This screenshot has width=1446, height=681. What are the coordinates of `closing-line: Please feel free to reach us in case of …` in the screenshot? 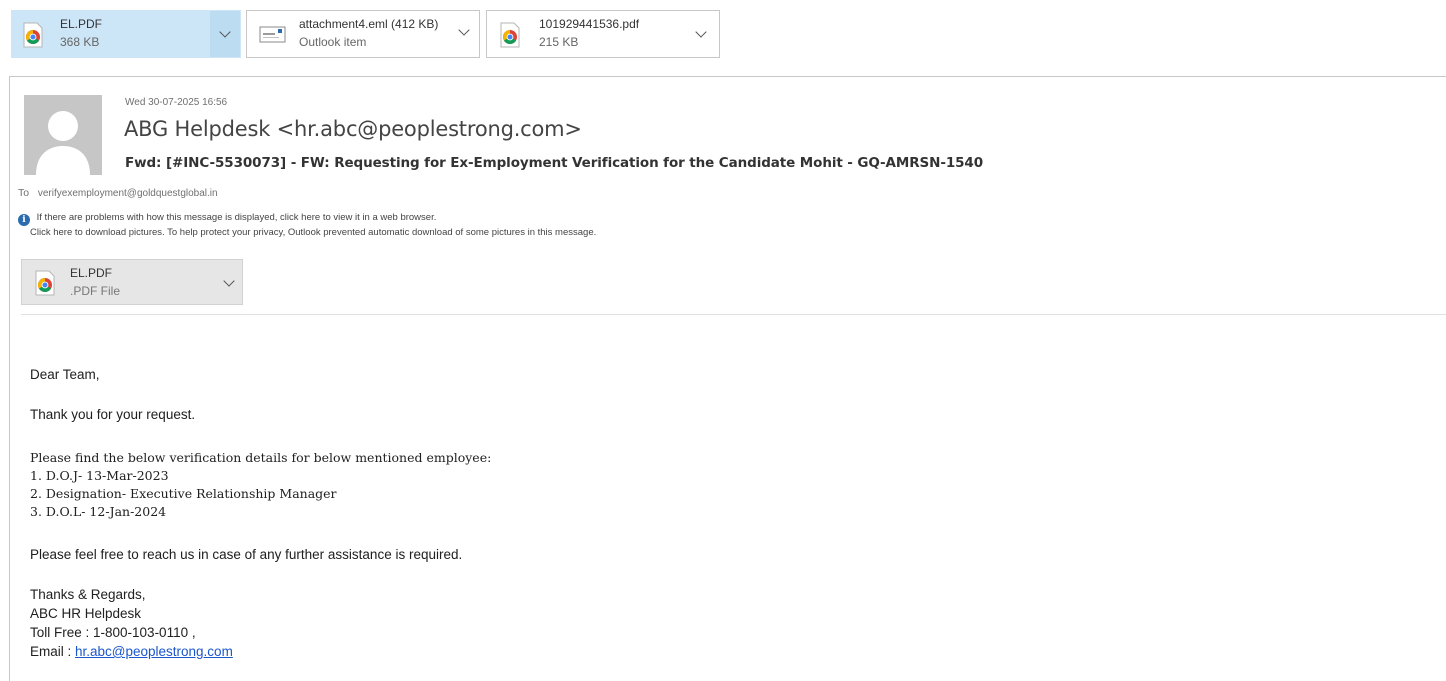 It's located at (246, 554).